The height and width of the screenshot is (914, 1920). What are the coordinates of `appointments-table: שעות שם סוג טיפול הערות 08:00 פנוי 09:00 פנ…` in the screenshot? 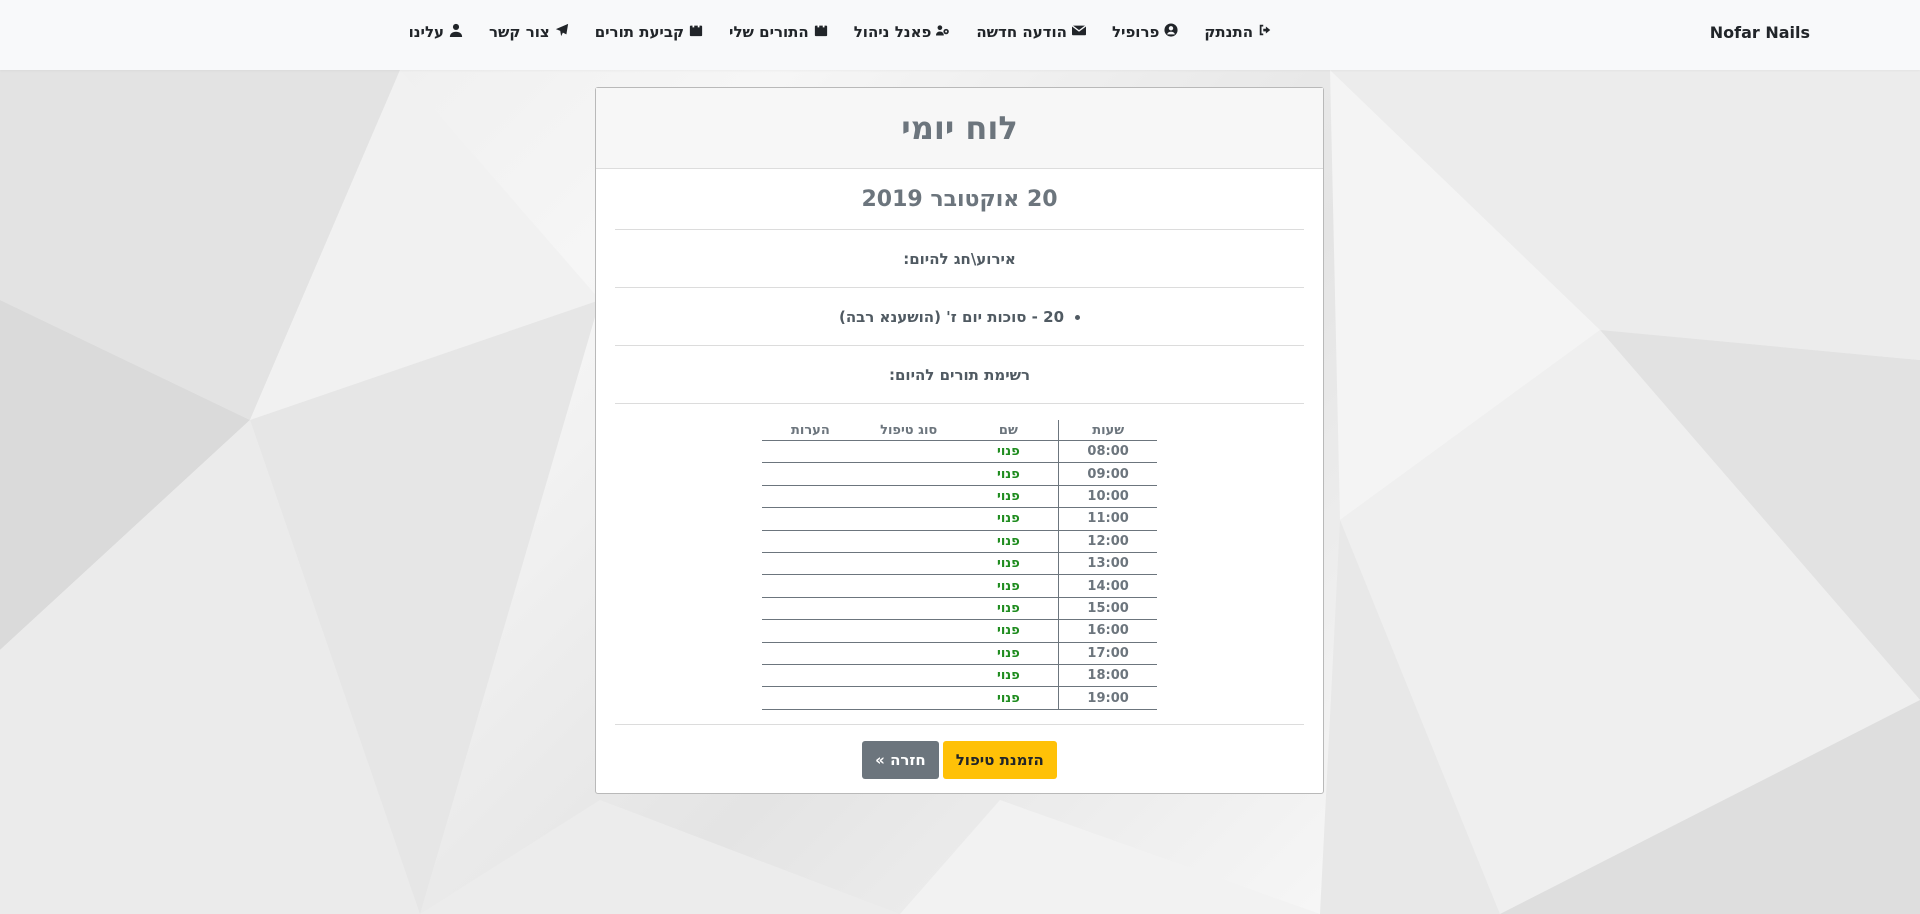 It's located at (959, 565).